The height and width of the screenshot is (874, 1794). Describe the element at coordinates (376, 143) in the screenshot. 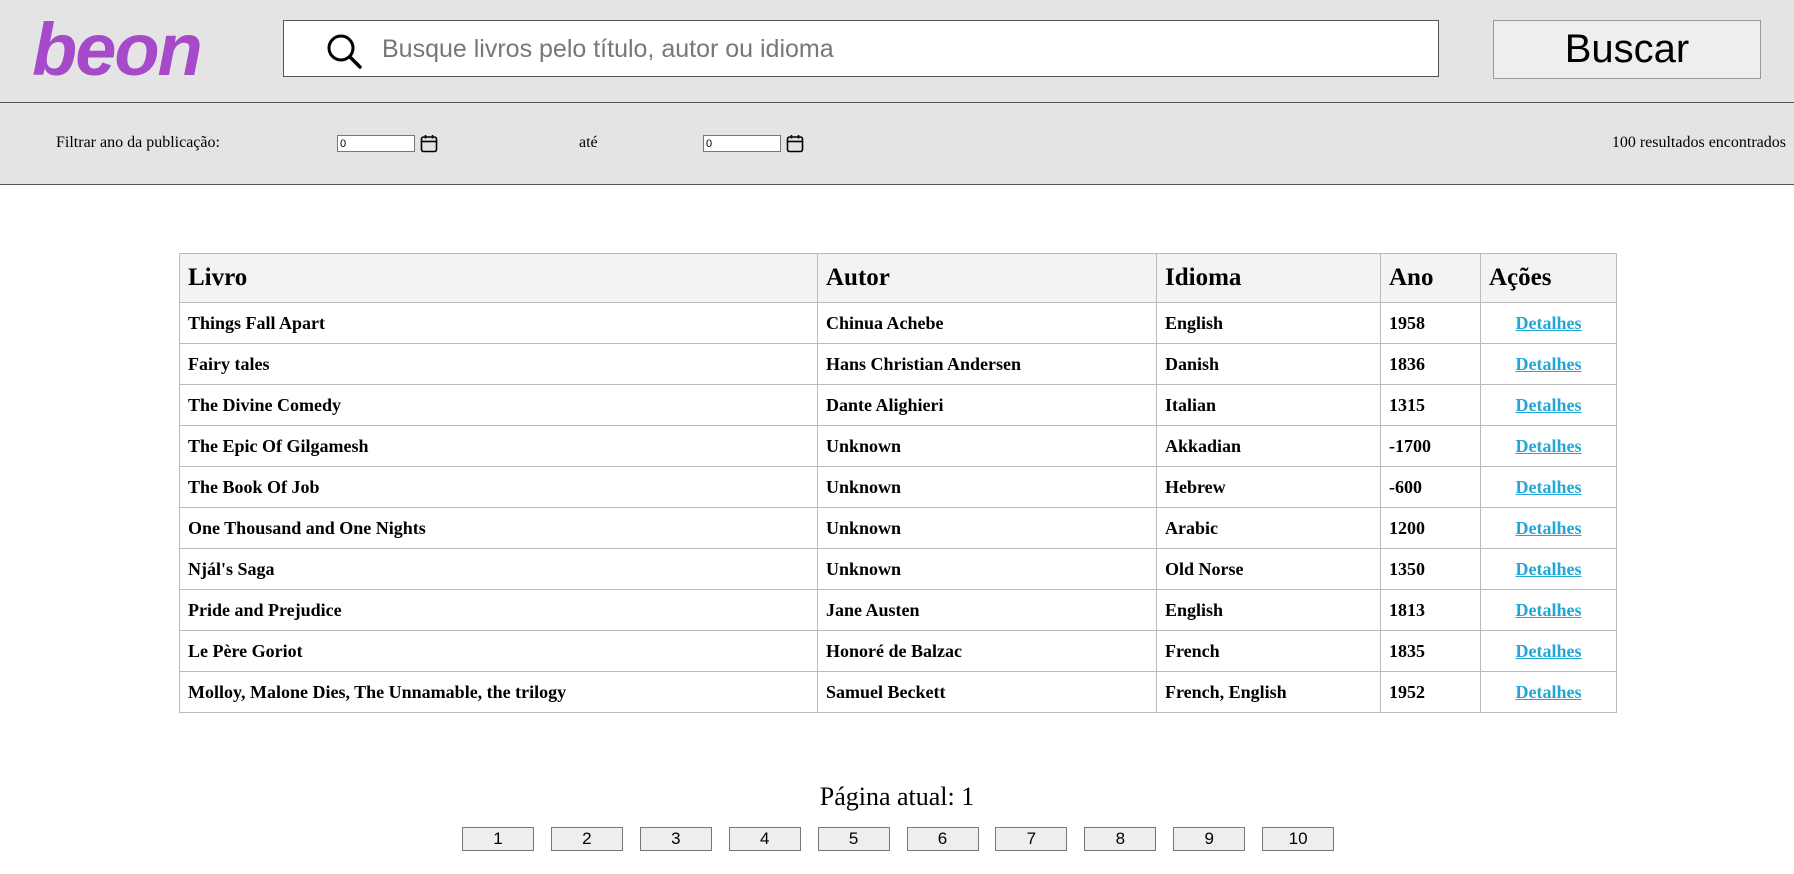

I see `year-from-input` at that location.